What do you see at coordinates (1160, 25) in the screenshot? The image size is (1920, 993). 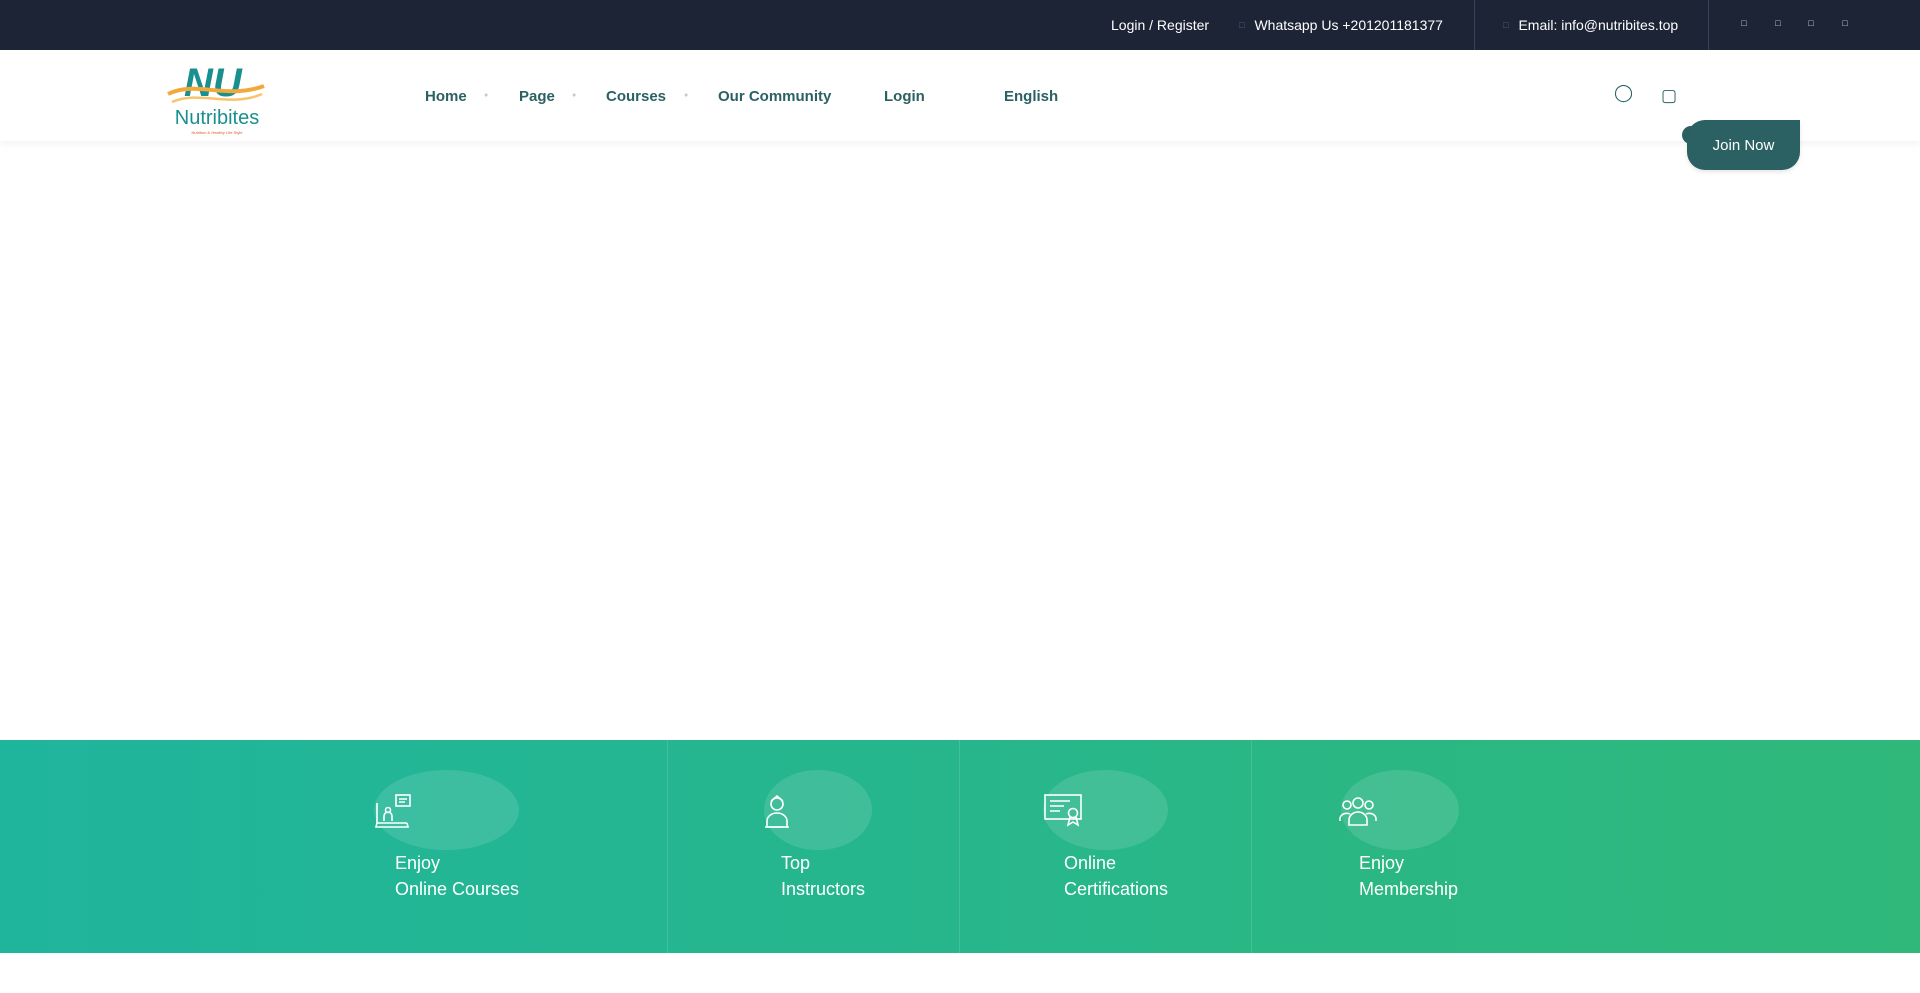 I see `login-register-link: Login / Register` at bounding box center [1160, 25].